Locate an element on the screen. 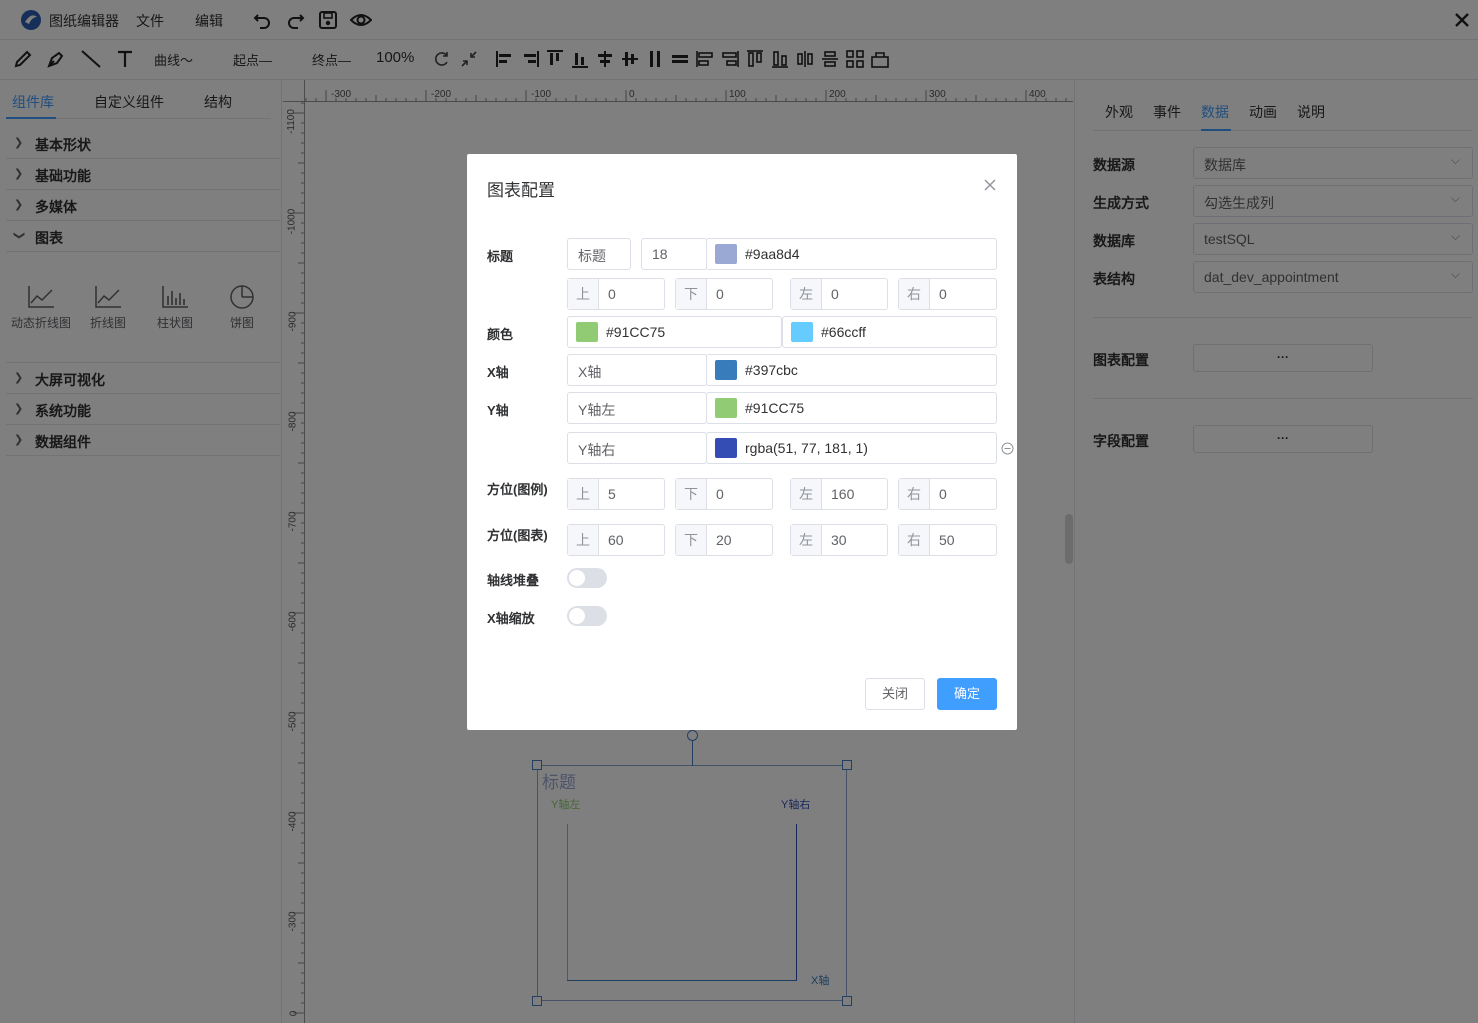  chart-bottom-input: 下 20 is located at coordinates (724, 540).